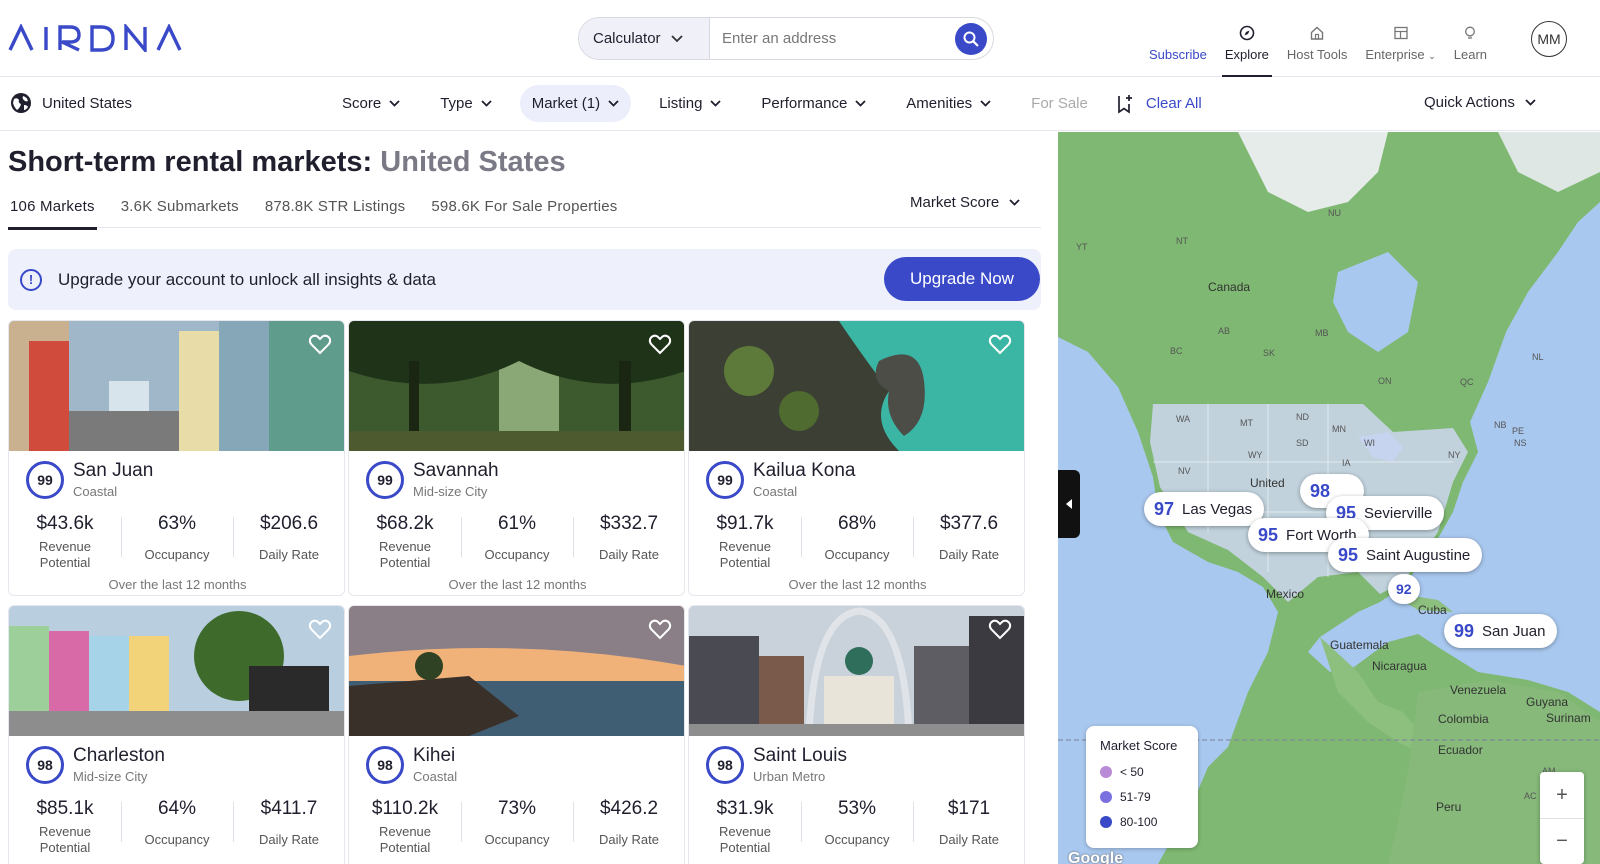 The height and width of the screenshot is (864, 1600). What do you see at coordinates (517, 554) in the screenshot?
I see `metric-label: Occupancy` at bounding box center [517, 554].